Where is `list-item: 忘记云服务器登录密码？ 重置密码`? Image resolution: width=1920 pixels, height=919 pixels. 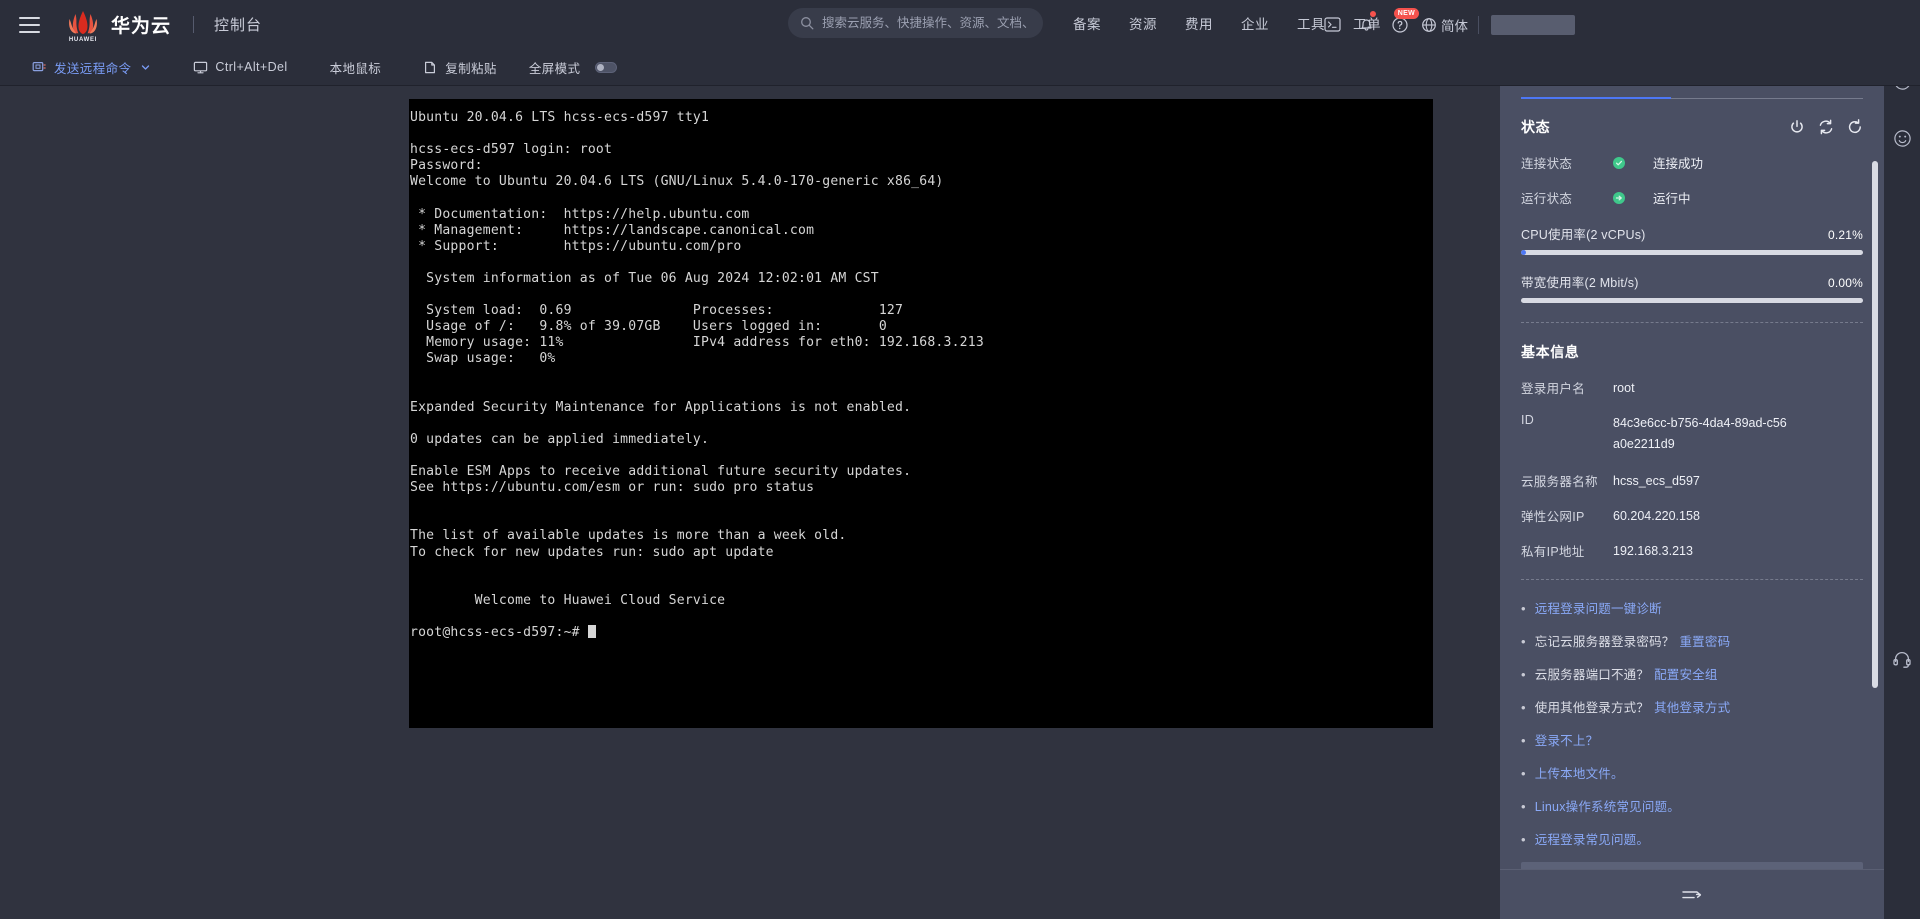 list-item: 忘记云服务器登录密码？ 重置密码 is located at coordinates (1692, 640).